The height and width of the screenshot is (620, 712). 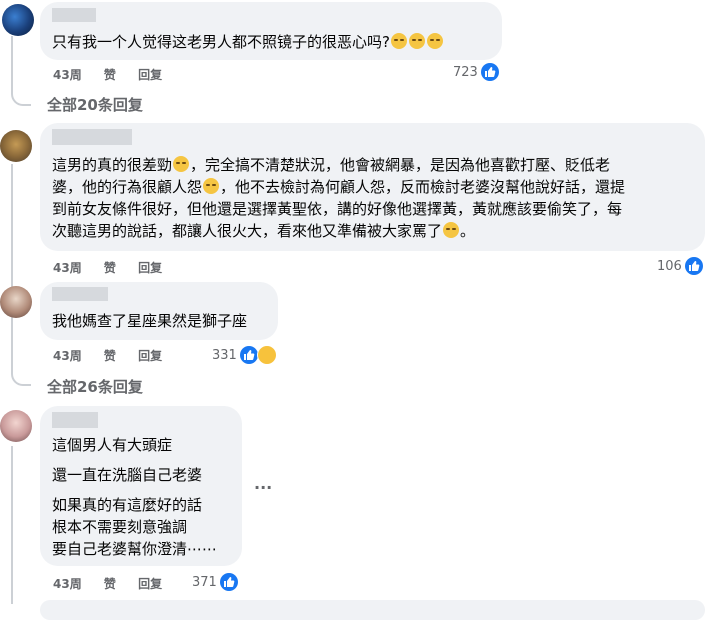 I want to click on comment-line: 還一直在洗腦自己老婆, so click(x=127, y=475).